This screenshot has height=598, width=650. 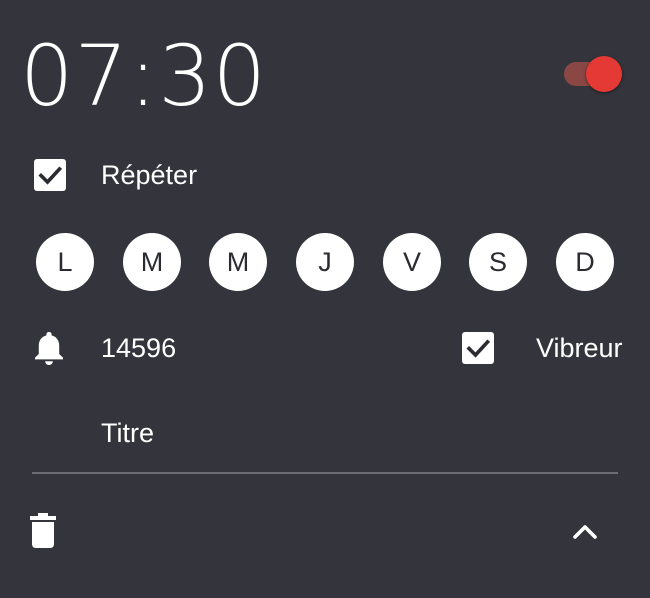 What do you see at coordinates (498, 262) in the screenshot?
I see `day-saturday: S` at bounding box center [498, 262].